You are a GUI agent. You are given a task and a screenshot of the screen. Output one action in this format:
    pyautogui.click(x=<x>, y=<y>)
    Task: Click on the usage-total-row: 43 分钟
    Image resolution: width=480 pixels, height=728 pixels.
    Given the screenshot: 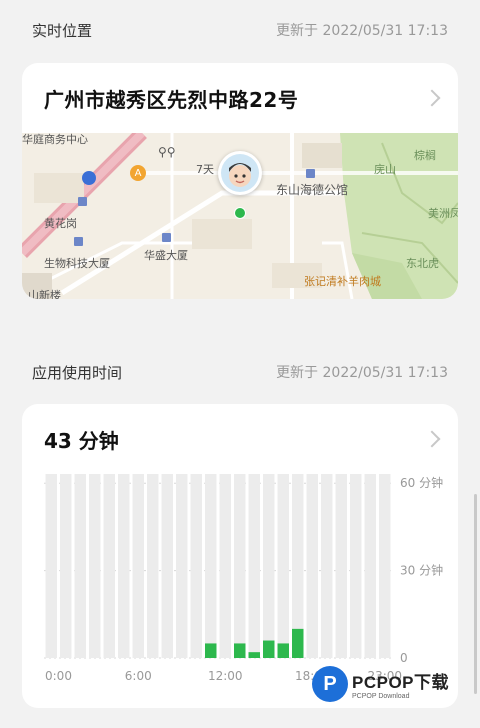 What is the action you would take?
    pyautogui.click(x=240, y=439)
    